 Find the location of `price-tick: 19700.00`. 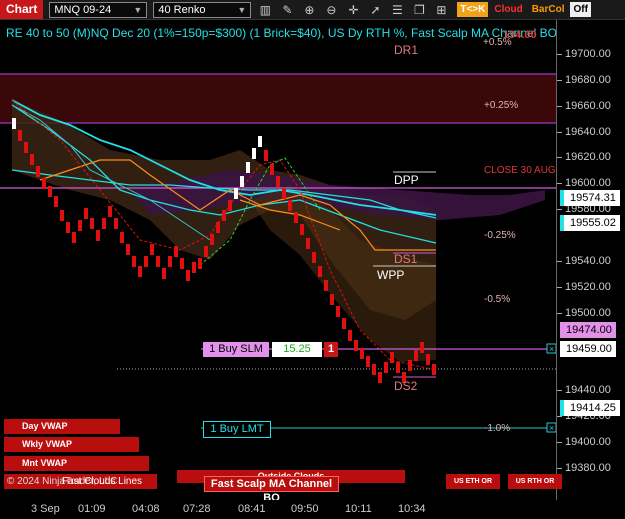

price-tick: 19700.00 is located at coordinates (584, 54).